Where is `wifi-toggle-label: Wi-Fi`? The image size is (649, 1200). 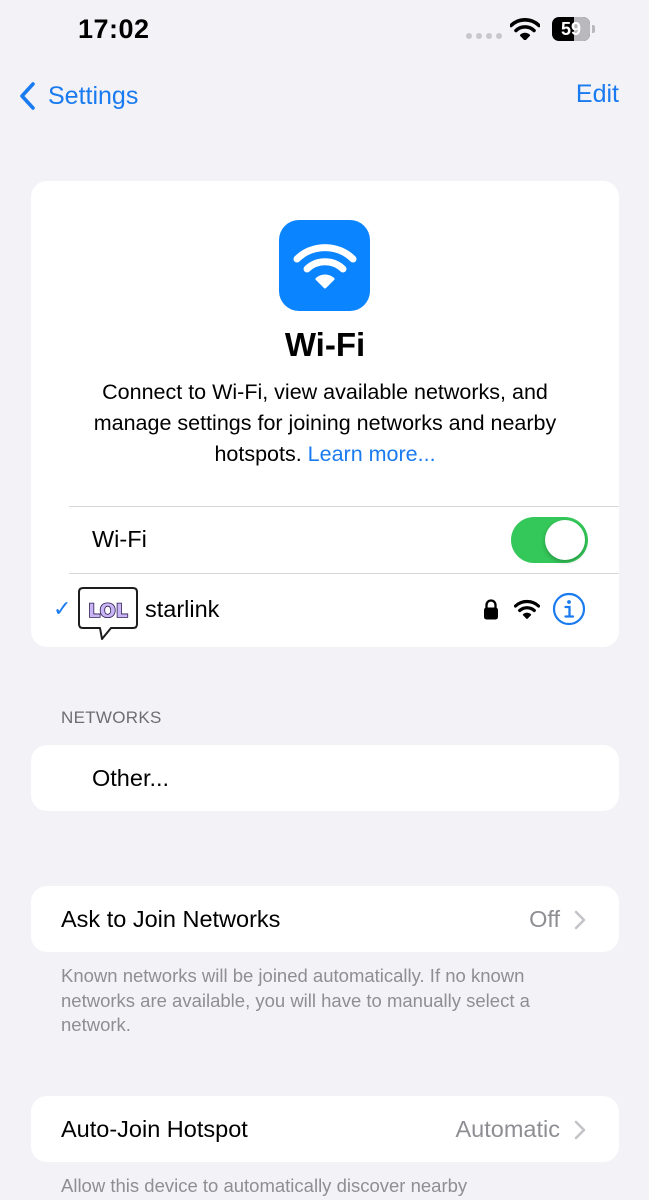 wifi-toggle-label: Wi-Fi is located at coordinates (119, 539).